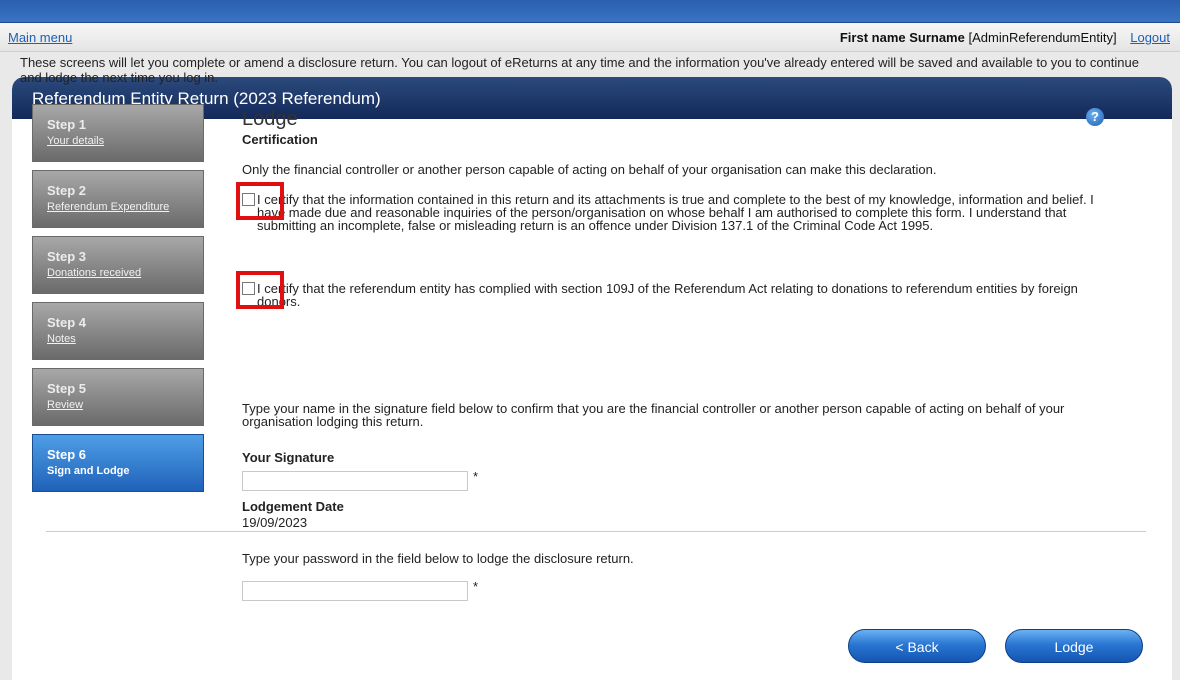 The width and height of the screenshot is (1180, 680). I want to click on step-label: Your details, so click(75, 141).